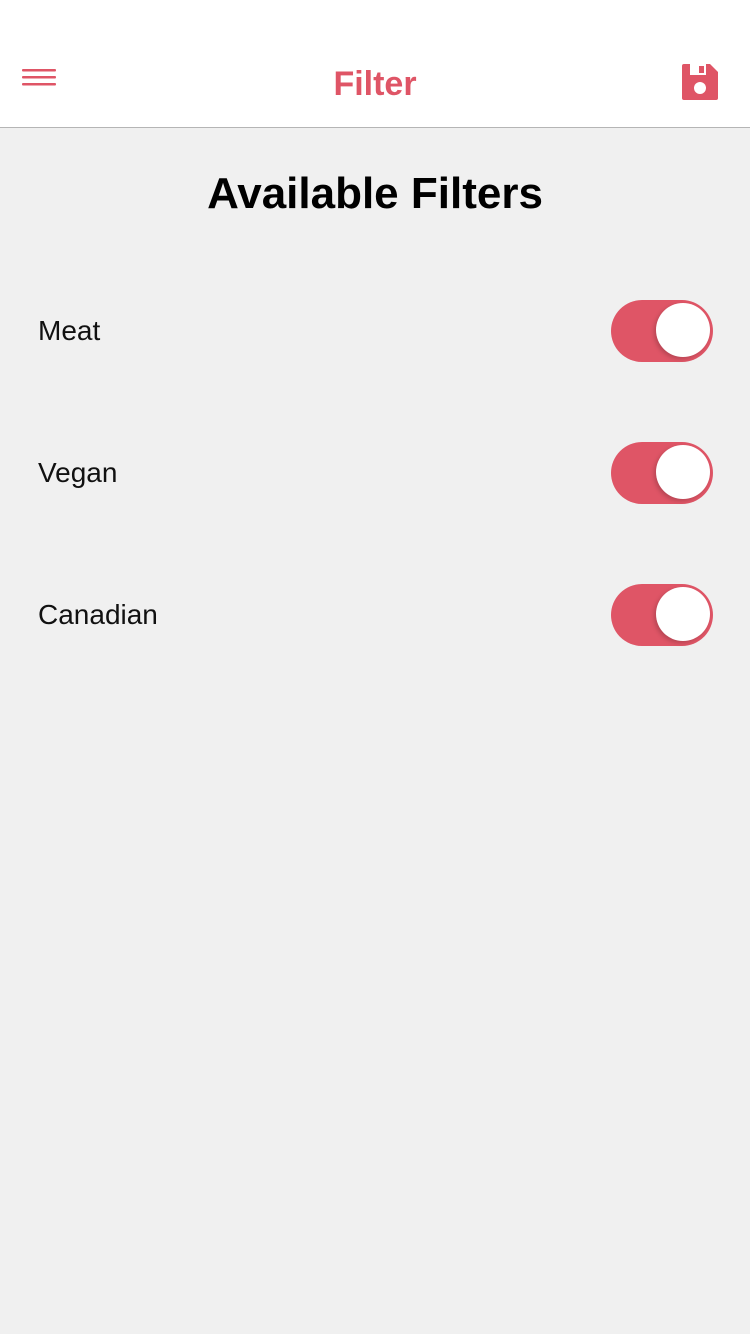  Describe the element at coordinates (375, 331) in the screenshot. I see `filter-row-meat: Meat` at that location.